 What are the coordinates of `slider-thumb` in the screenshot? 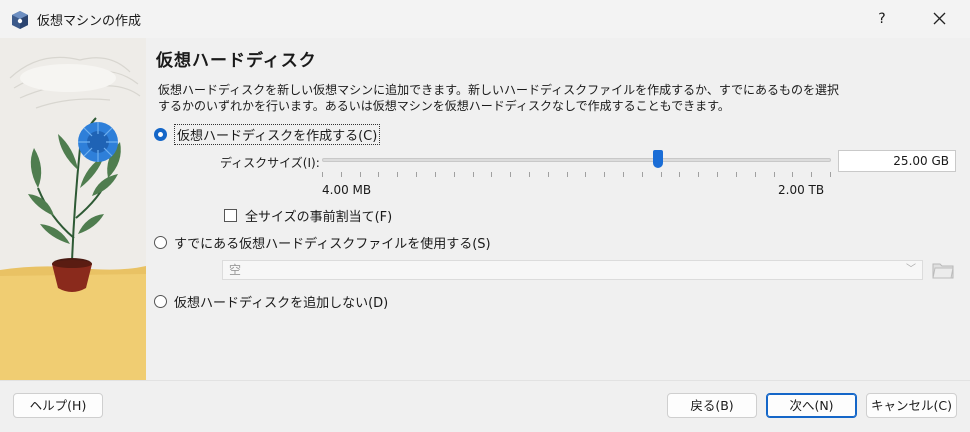 It's located at (657, 159).